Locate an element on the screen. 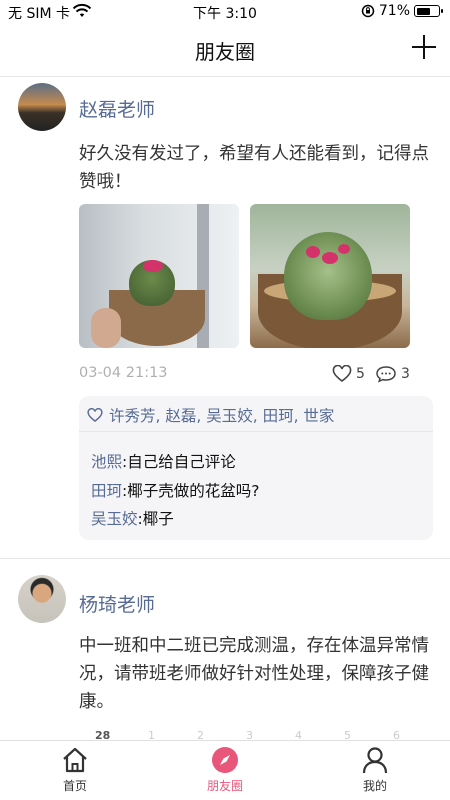 The image size is (450, 800). rotation-lock-icon is located at coordinates (368, 11).